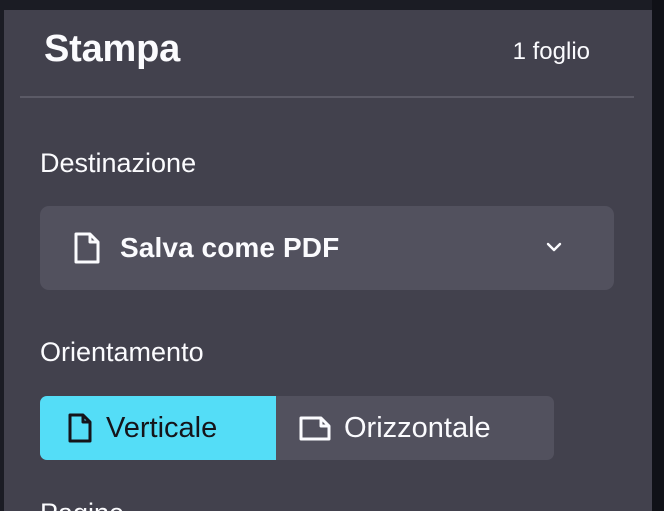 Image resolution: width=664 pixels, height=511 pixels. I want to click on orientation-toggle: Verticale Orizzontale, so click(297, 428).